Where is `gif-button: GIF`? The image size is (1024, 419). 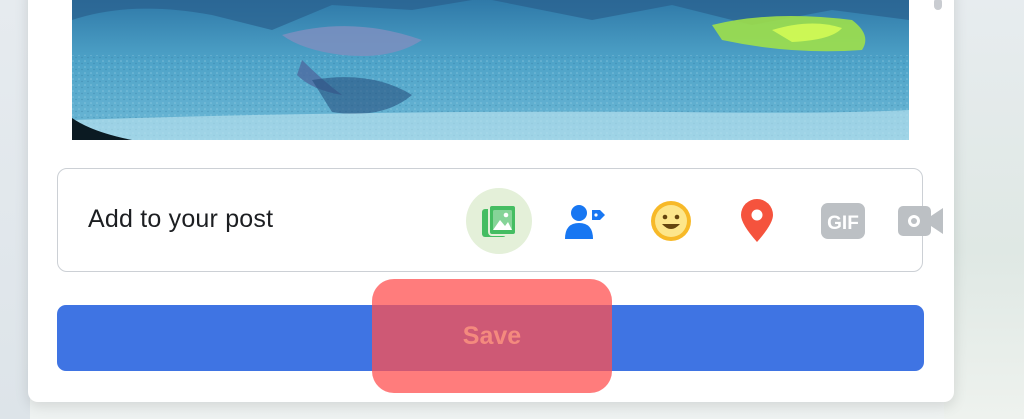 gif-button: GIF is located at coordinates (843, 221).